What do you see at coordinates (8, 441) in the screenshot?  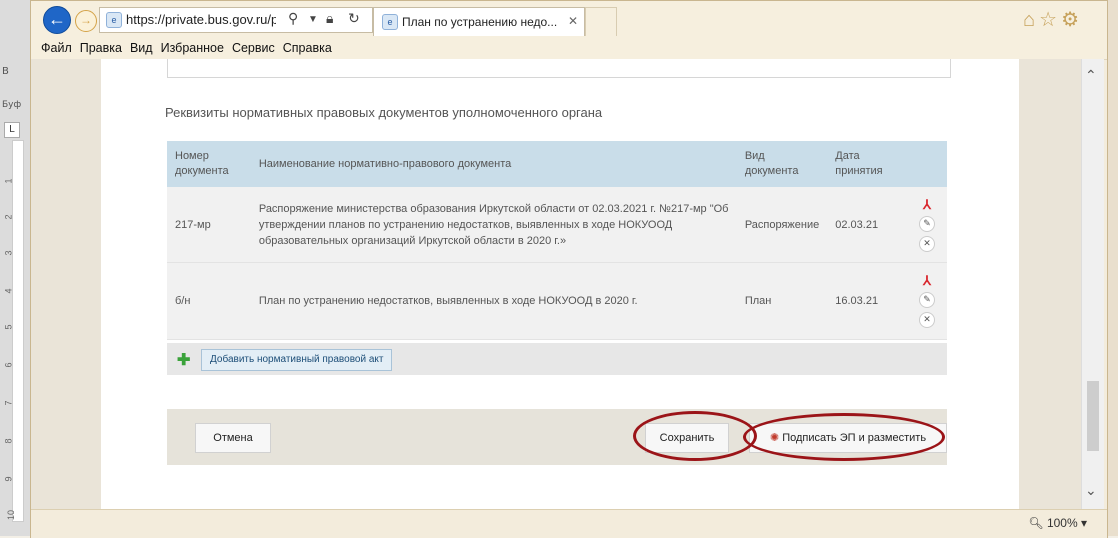 I see `ruler-number: 8` at bounding box center [8, 441].